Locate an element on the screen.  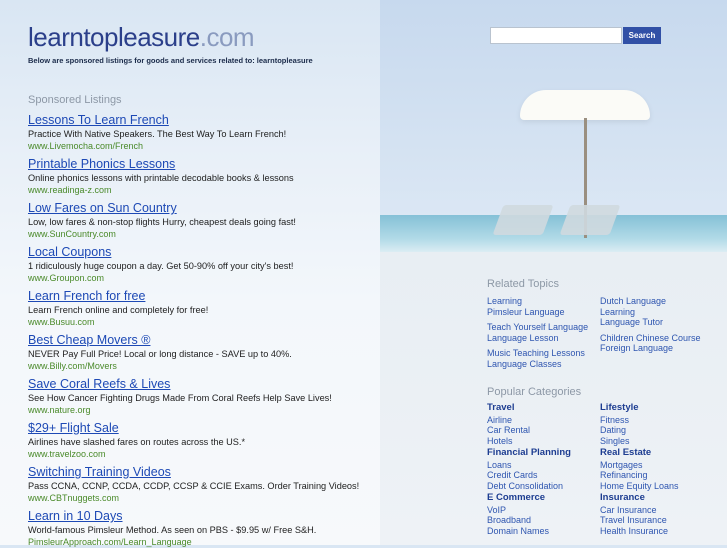
listing-url-link: www.readinga-z.com is located at coordinates (161, 190).